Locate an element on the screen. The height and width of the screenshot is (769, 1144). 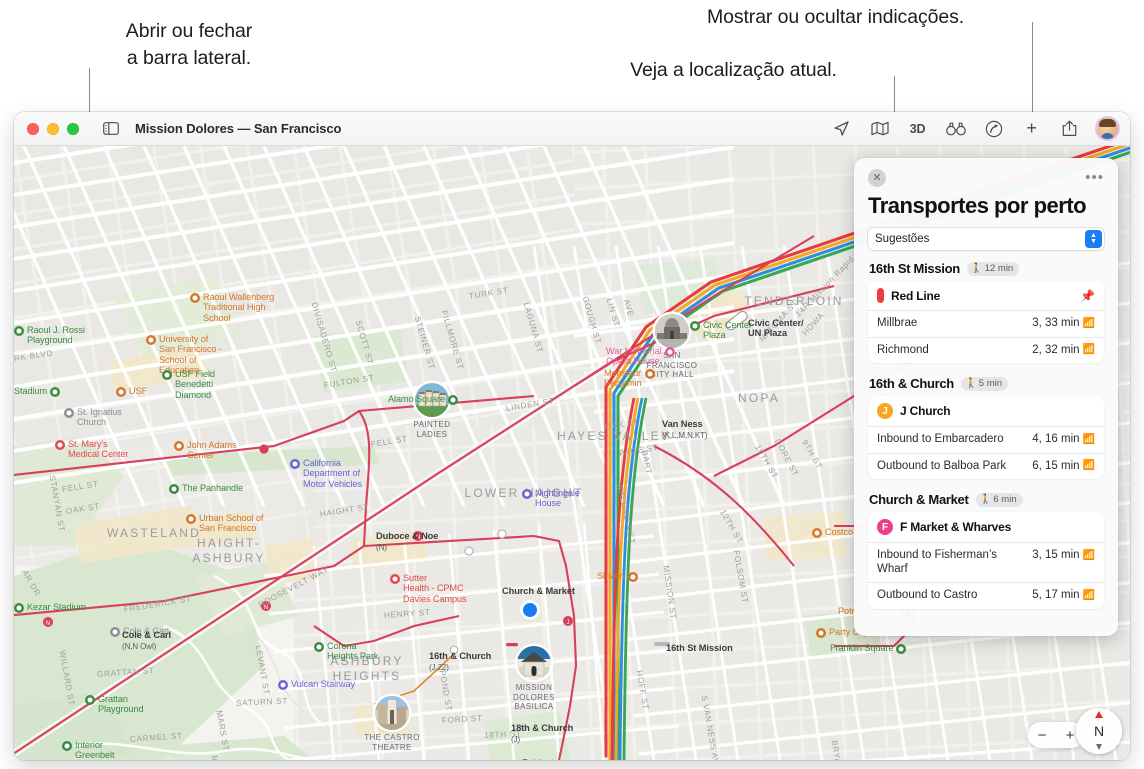
map-poi: Sutter Health - CPMC Davies Campus is located at coordinates (428, 588).